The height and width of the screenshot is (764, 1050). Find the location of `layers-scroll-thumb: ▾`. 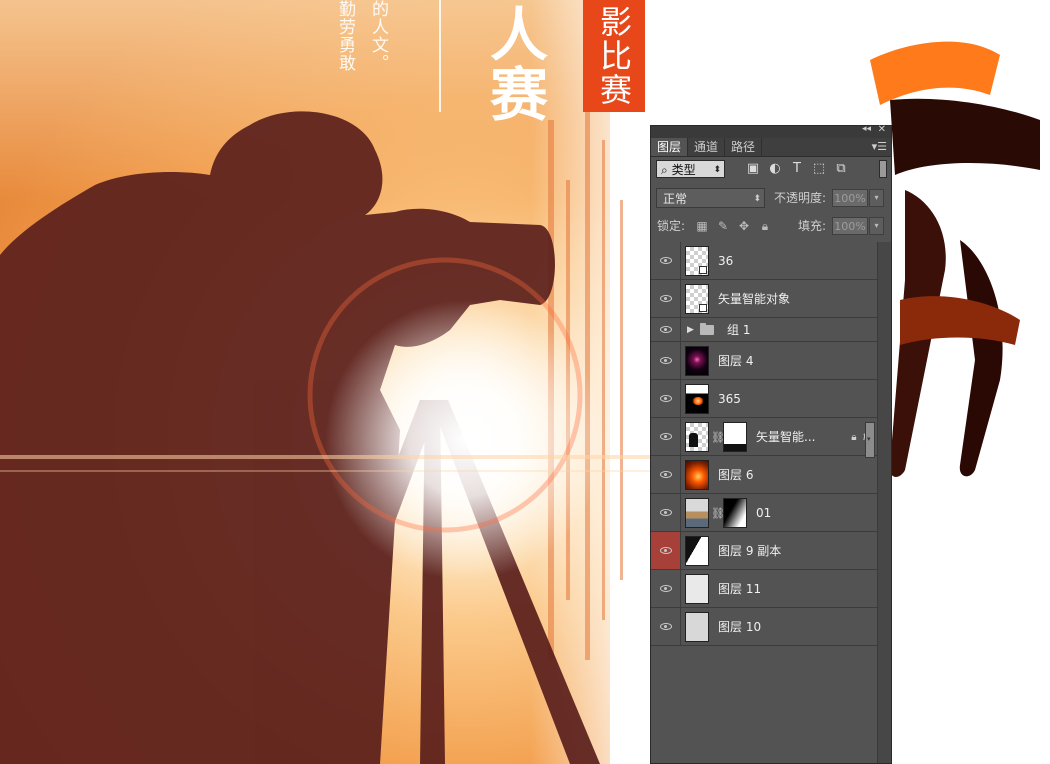

layers-scroll-thumb: ▾ is located at coordinates (870, 440).